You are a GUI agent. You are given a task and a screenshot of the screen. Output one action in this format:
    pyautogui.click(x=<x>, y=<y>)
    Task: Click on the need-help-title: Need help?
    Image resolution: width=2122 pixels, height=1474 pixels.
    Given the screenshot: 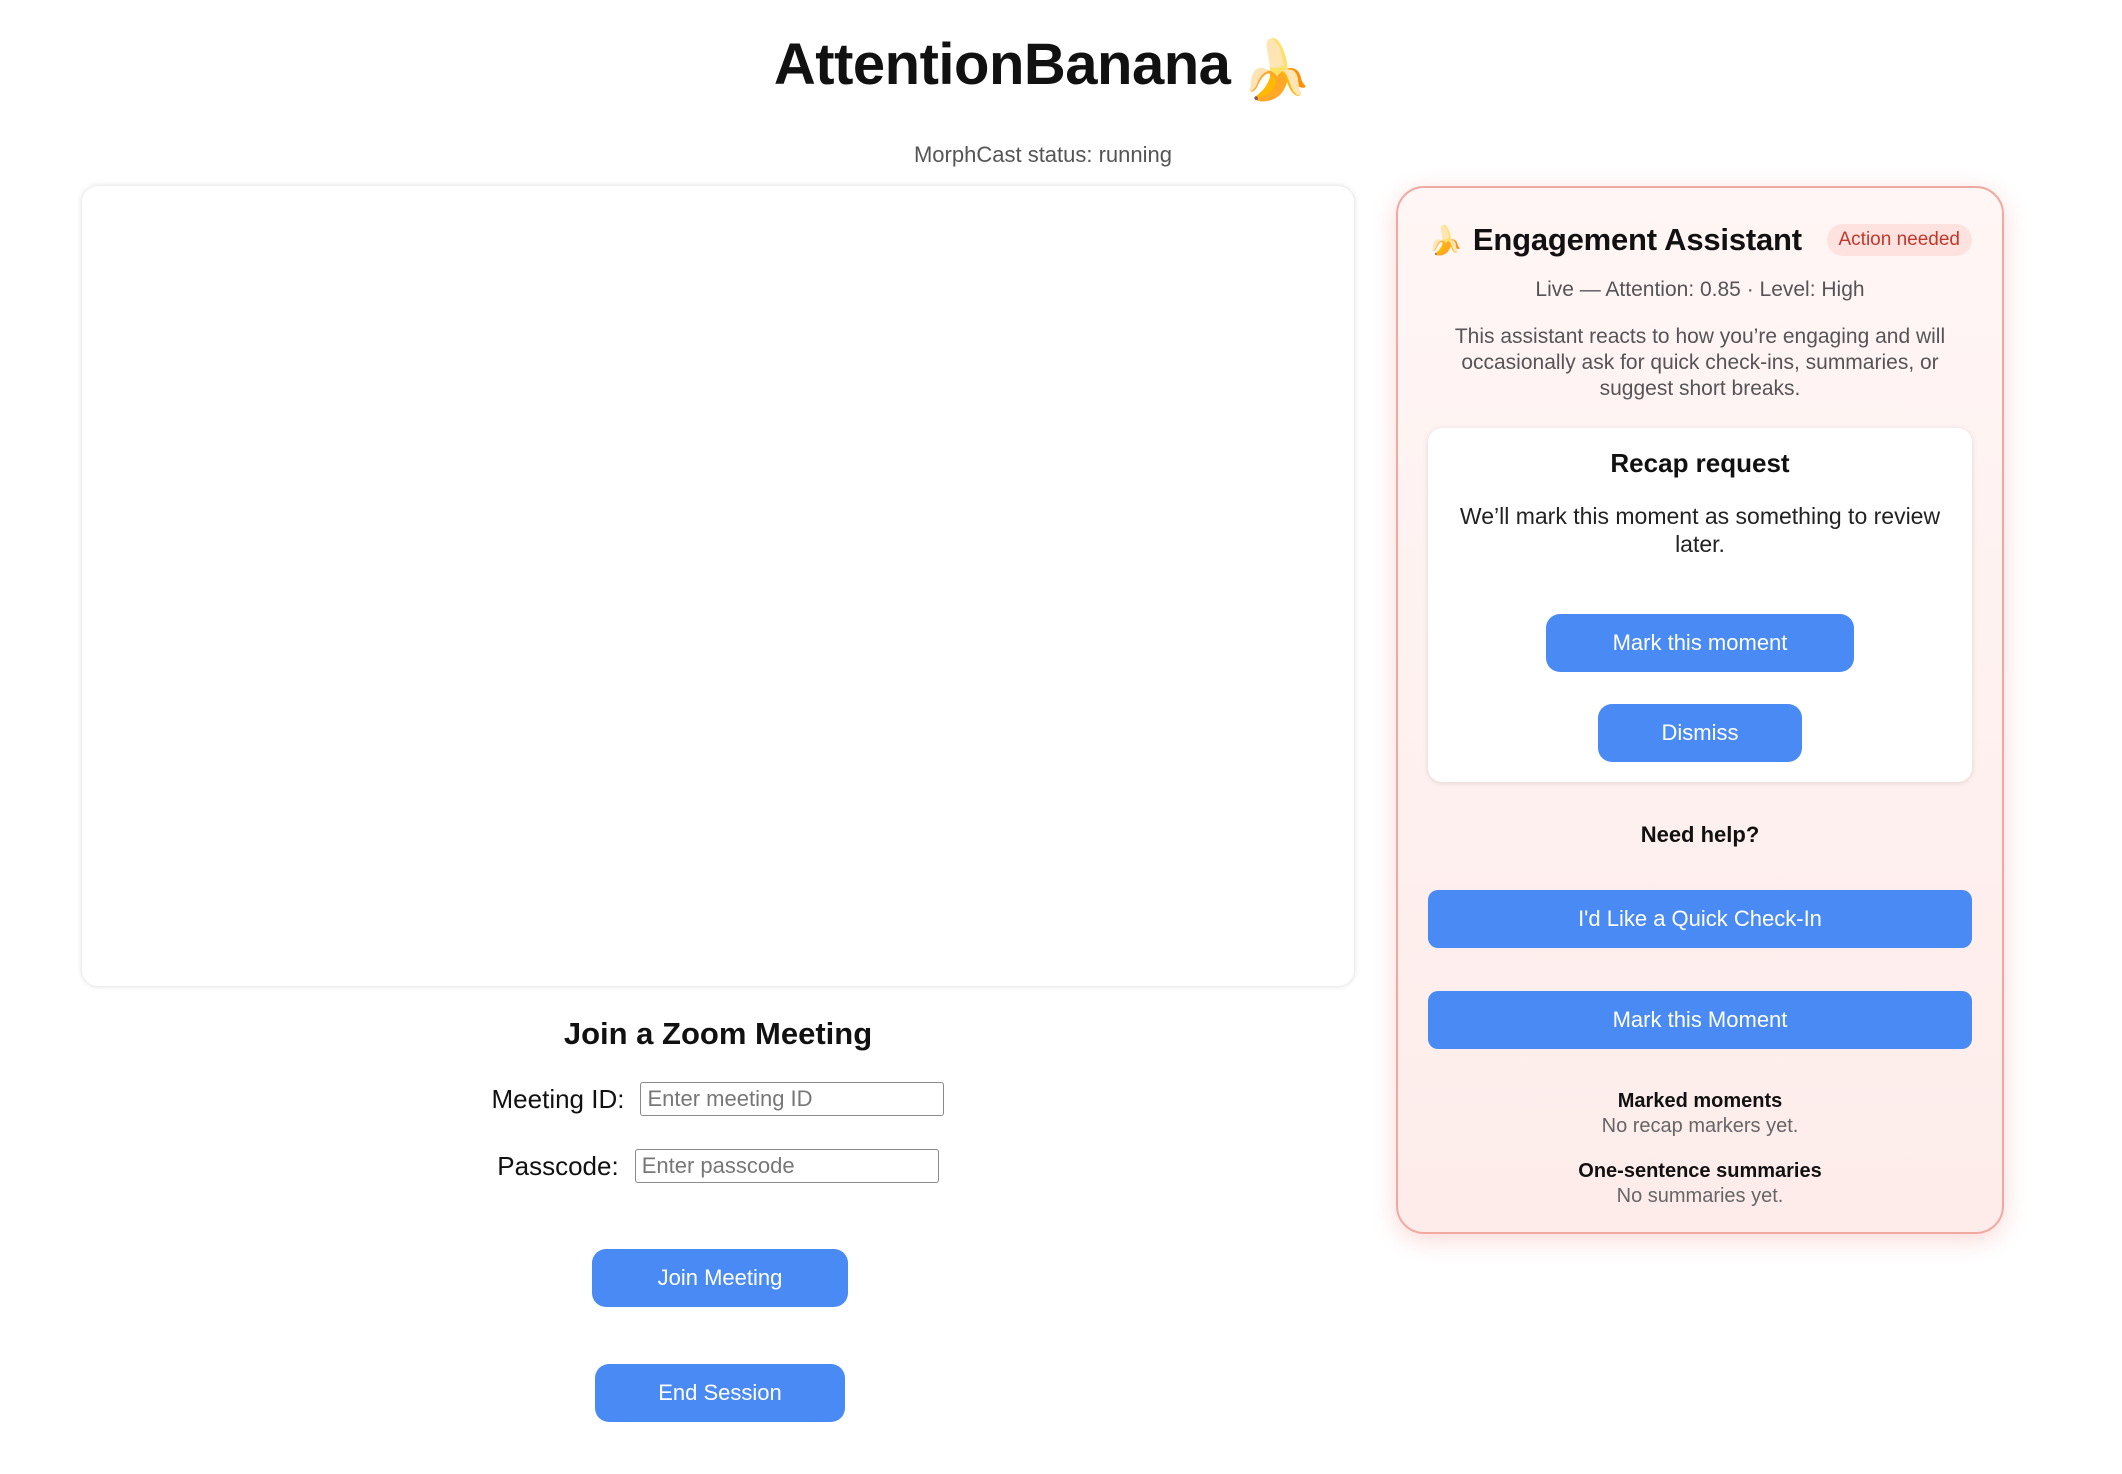 What is the action you would take?
    pyautogui.click(x=1700, y=834)
    